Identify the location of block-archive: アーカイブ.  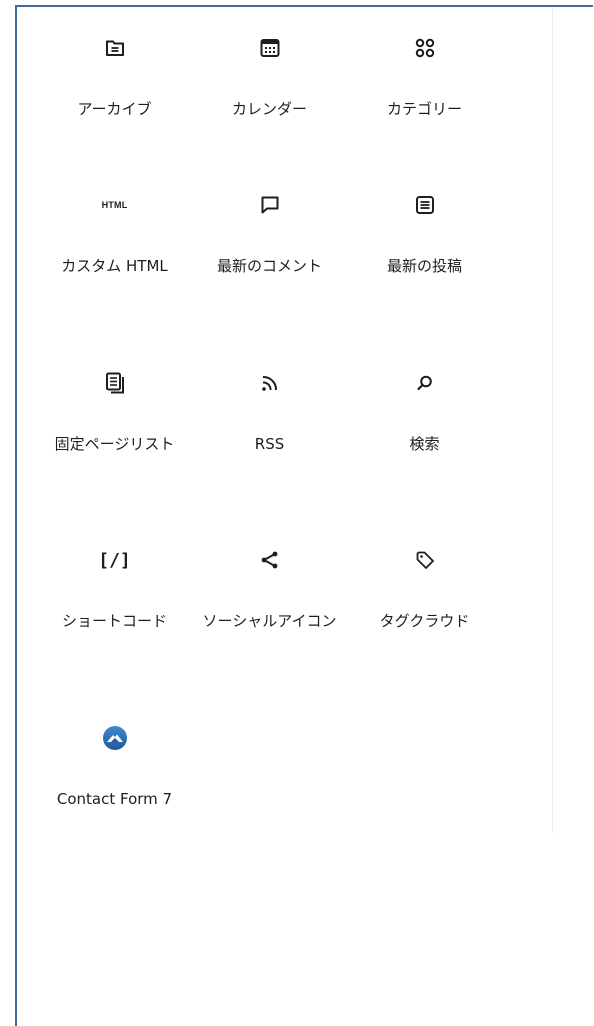
(114, 105).